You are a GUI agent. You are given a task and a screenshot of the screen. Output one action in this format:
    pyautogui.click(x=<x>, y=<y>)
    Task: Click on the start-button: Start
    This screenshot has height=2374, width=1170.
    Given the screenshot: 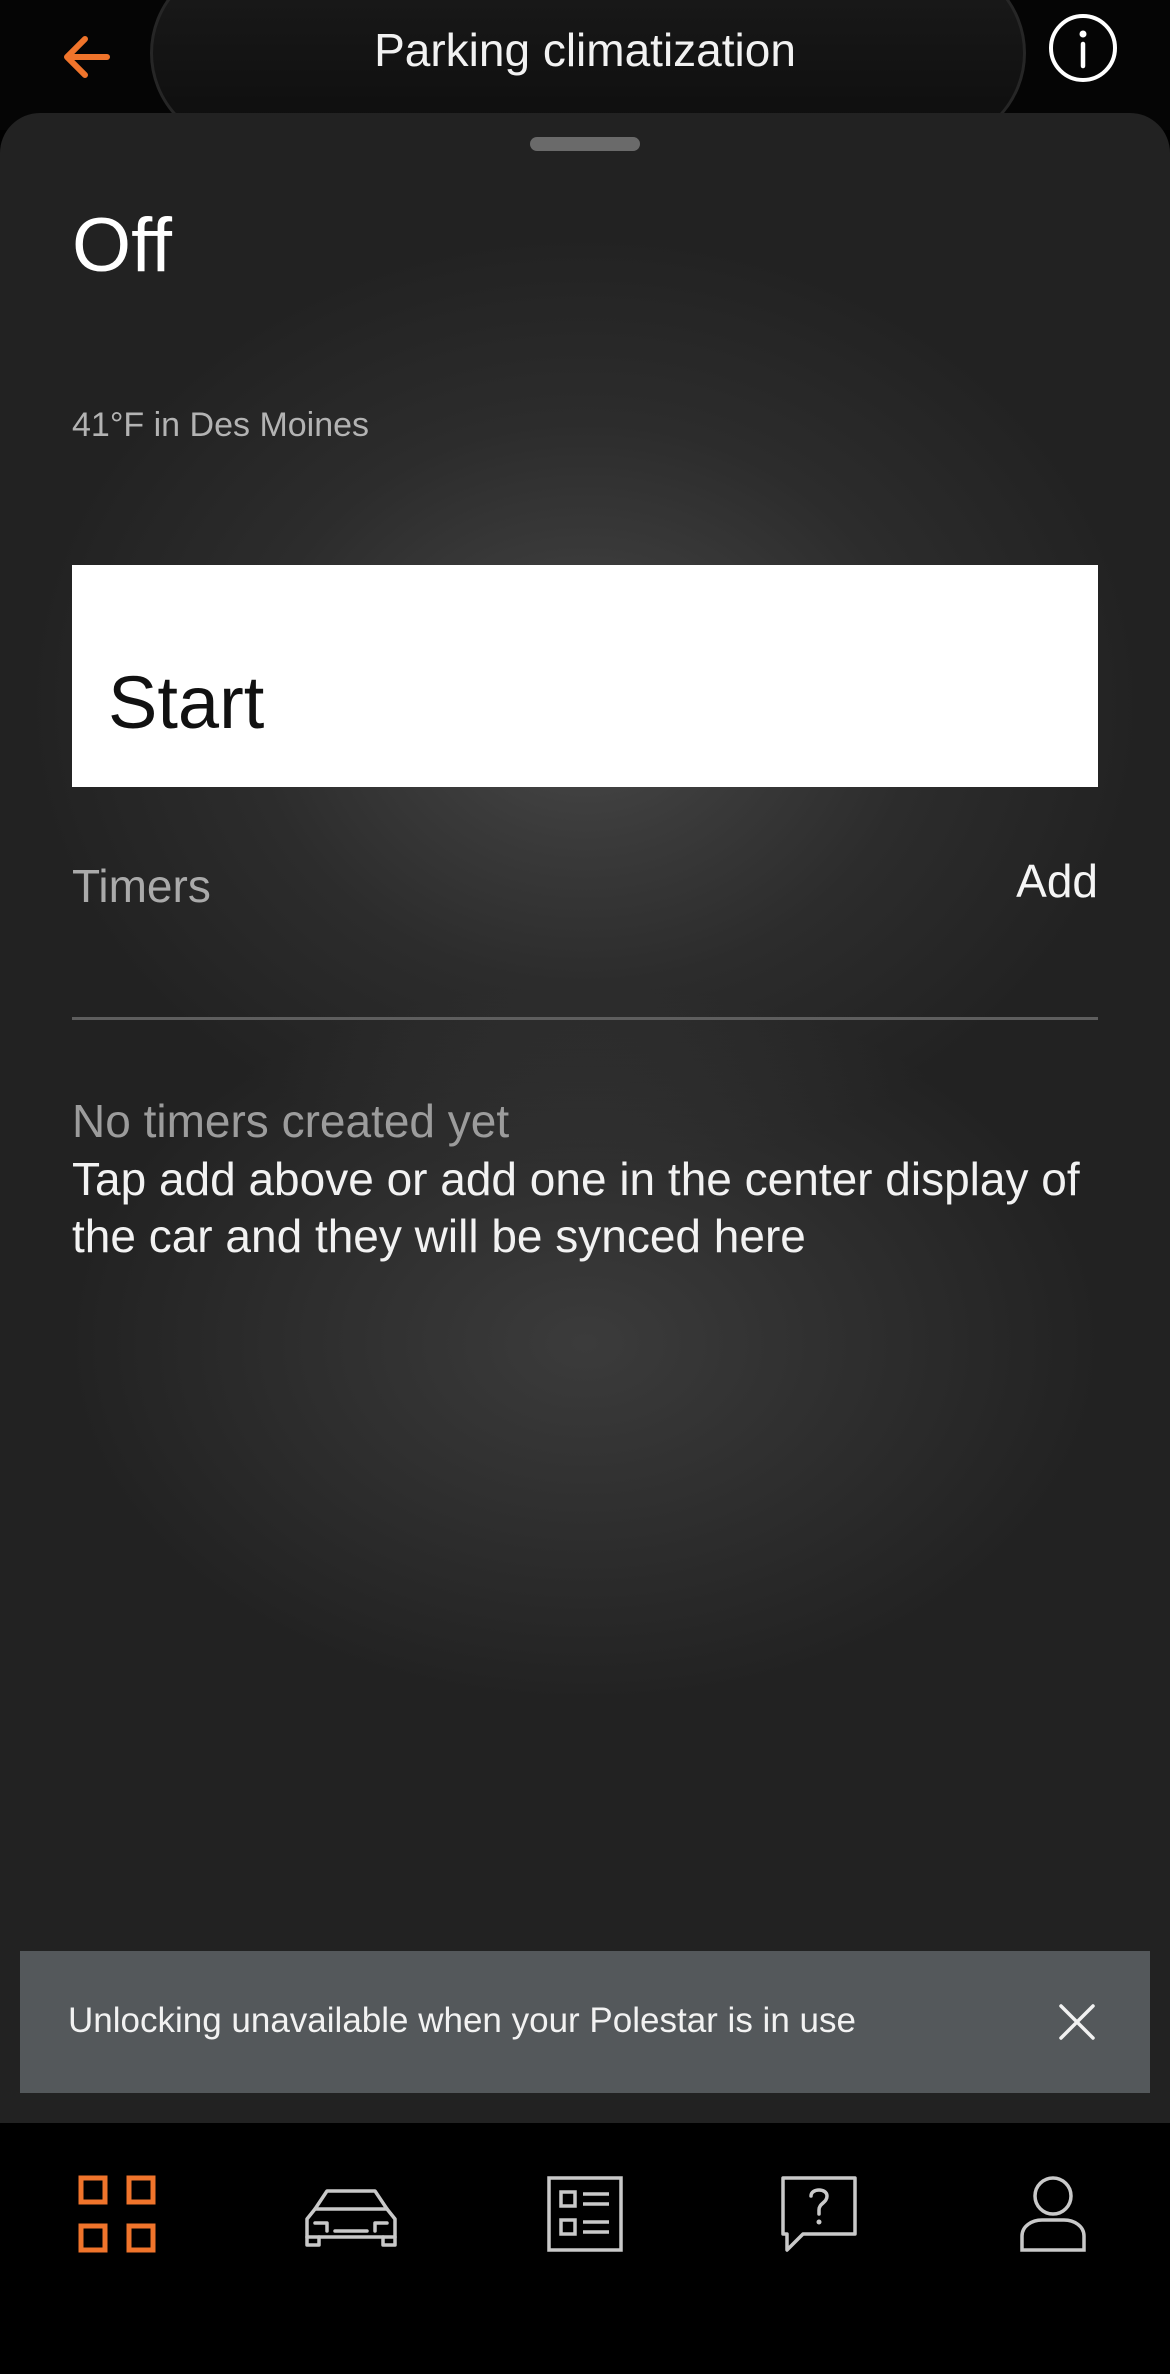 What is the action you would take?
    pyautogui.click(x=585, y=676)
    